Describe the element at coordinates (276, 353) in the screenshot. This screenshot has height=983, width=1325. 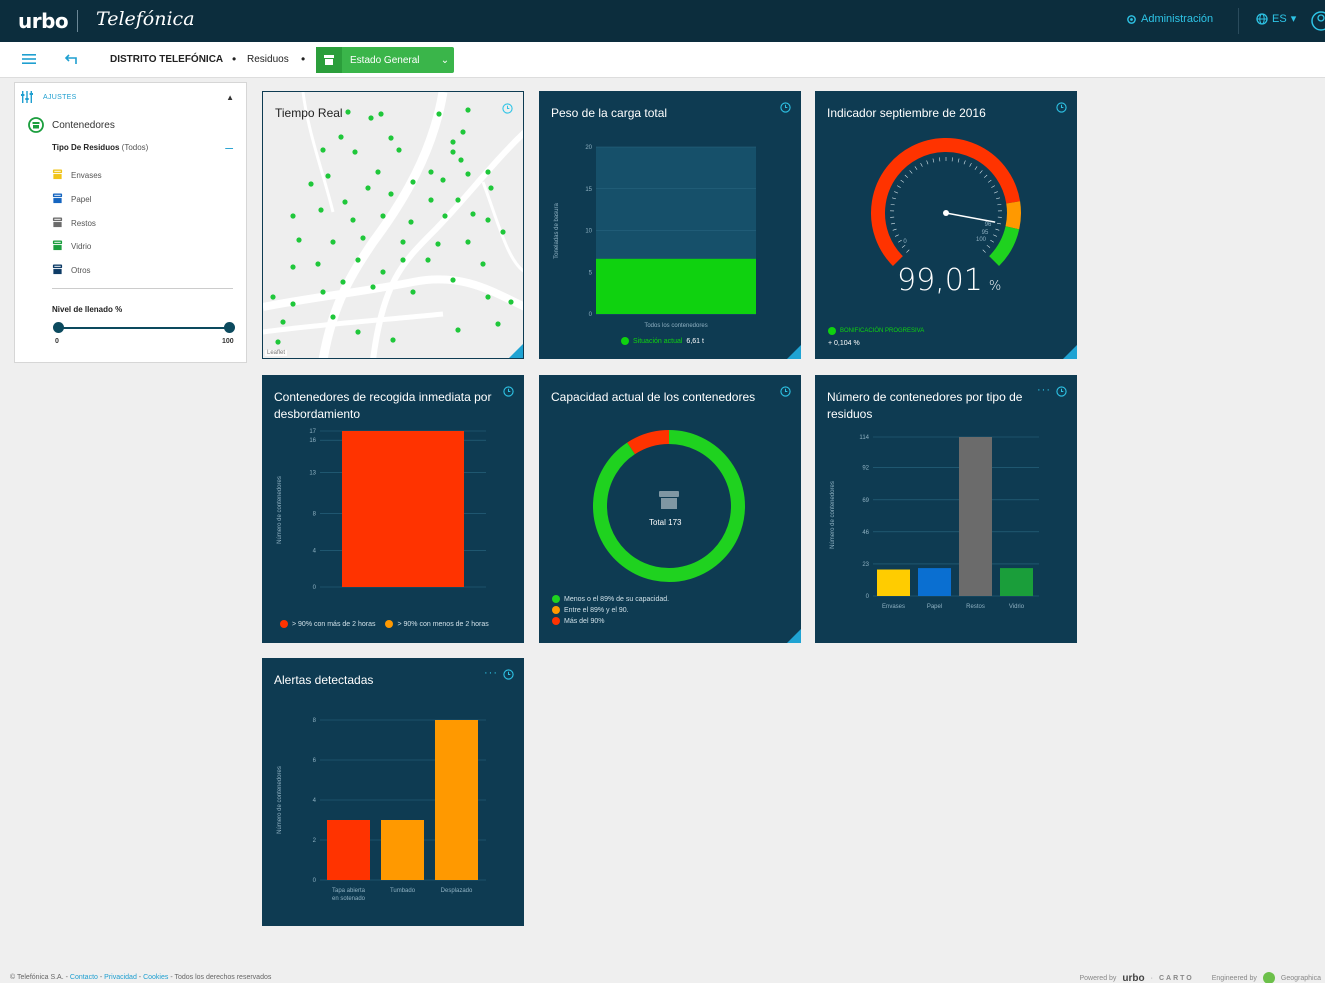
I see `map-attribution: Leaflet` at that location.